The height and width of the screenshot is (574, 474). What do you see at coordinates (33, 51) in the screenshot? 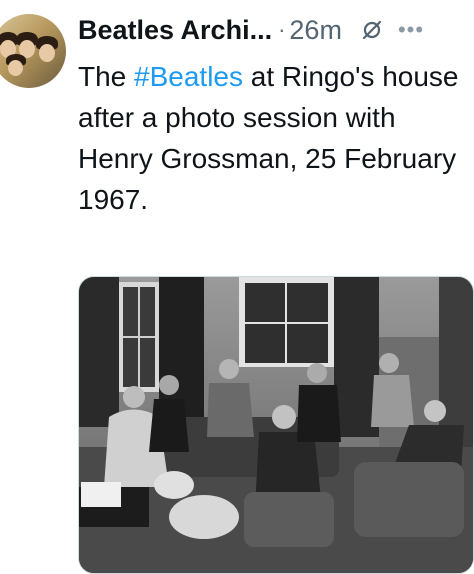
I see `author-avatar` at bounding box center [33, 51].